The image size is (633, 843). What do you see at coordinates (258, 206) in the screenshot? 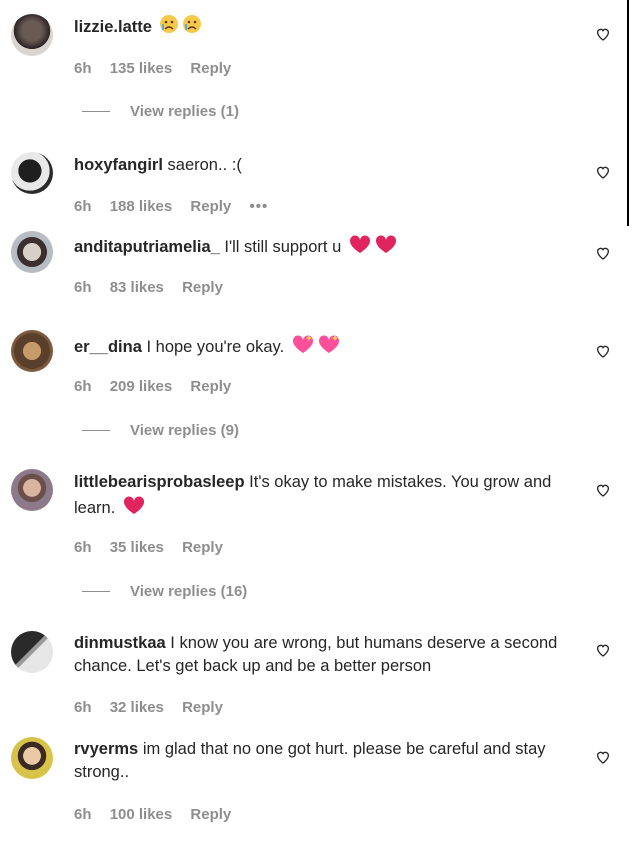
I see `more-options-icon: •••` at bounding box center [258, 206].